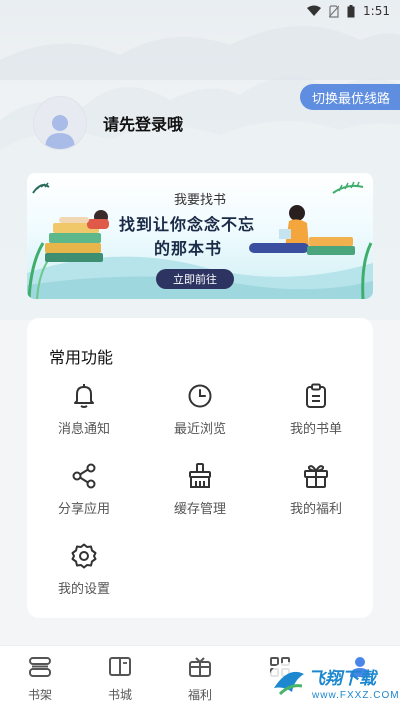 The height and width of the screenshot is (712, 400). Describe the element at coordinates (60, 132) in the screenshot. I see `user-silhouette-icon` at that location.